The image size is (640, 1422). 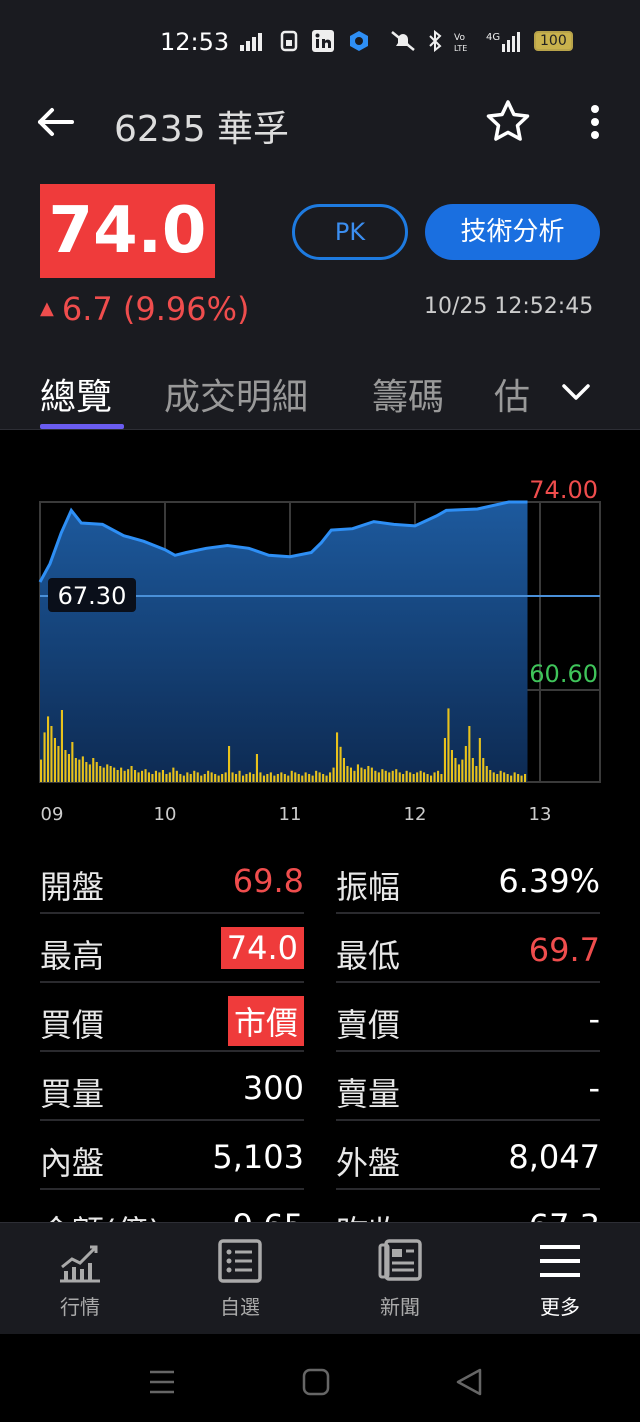 I want to click on tab-chips: 籌碼, so click(x=408, y=394).